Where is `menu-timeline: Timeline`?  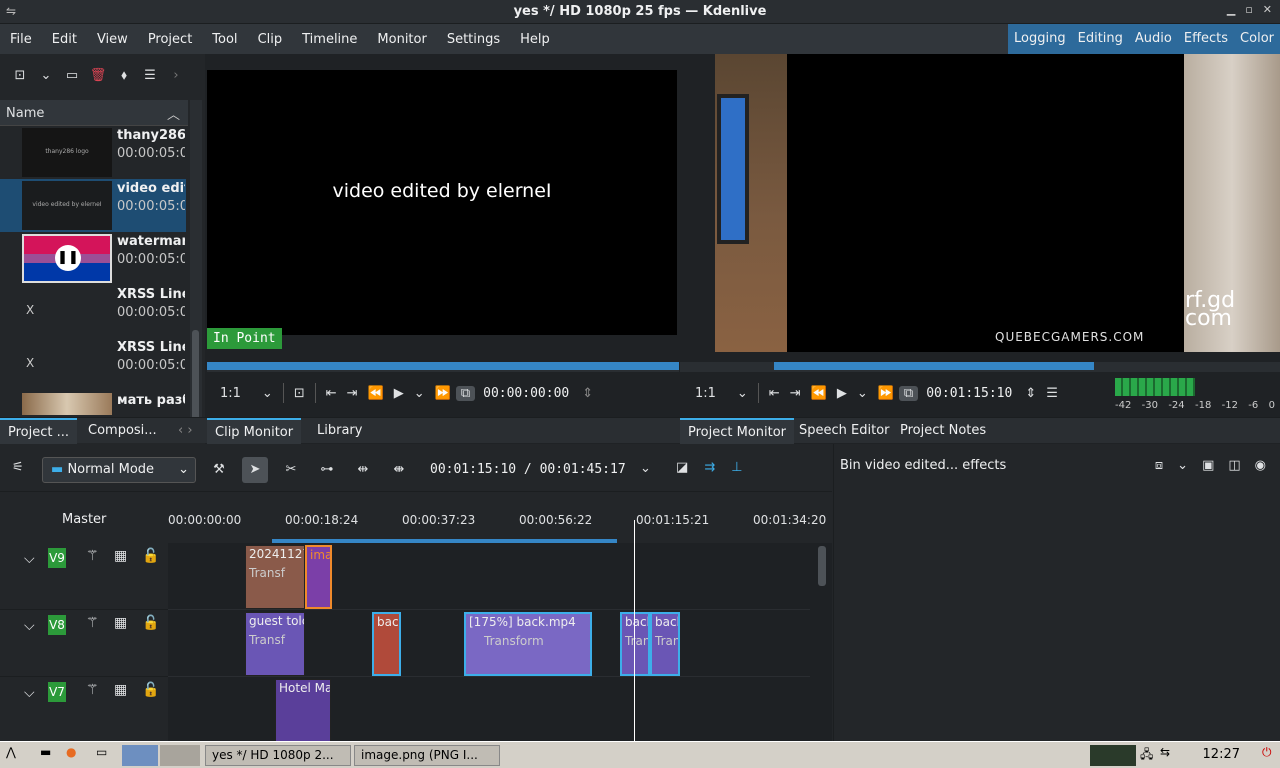
menu-timeline: Timeline is located at coordinates (329, 39).